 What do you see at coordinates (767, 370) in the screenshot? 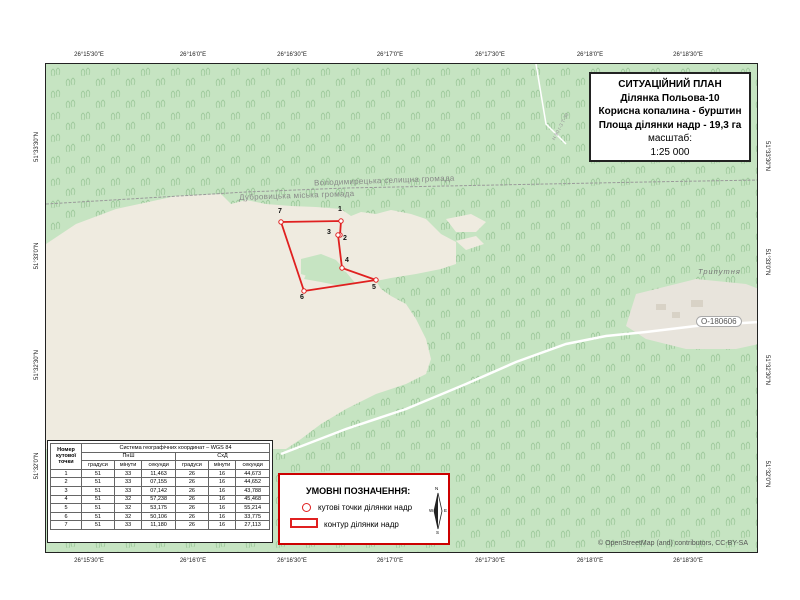
I see `grid-label-right: 51°32'30"N` at bounding box center [767, 370].